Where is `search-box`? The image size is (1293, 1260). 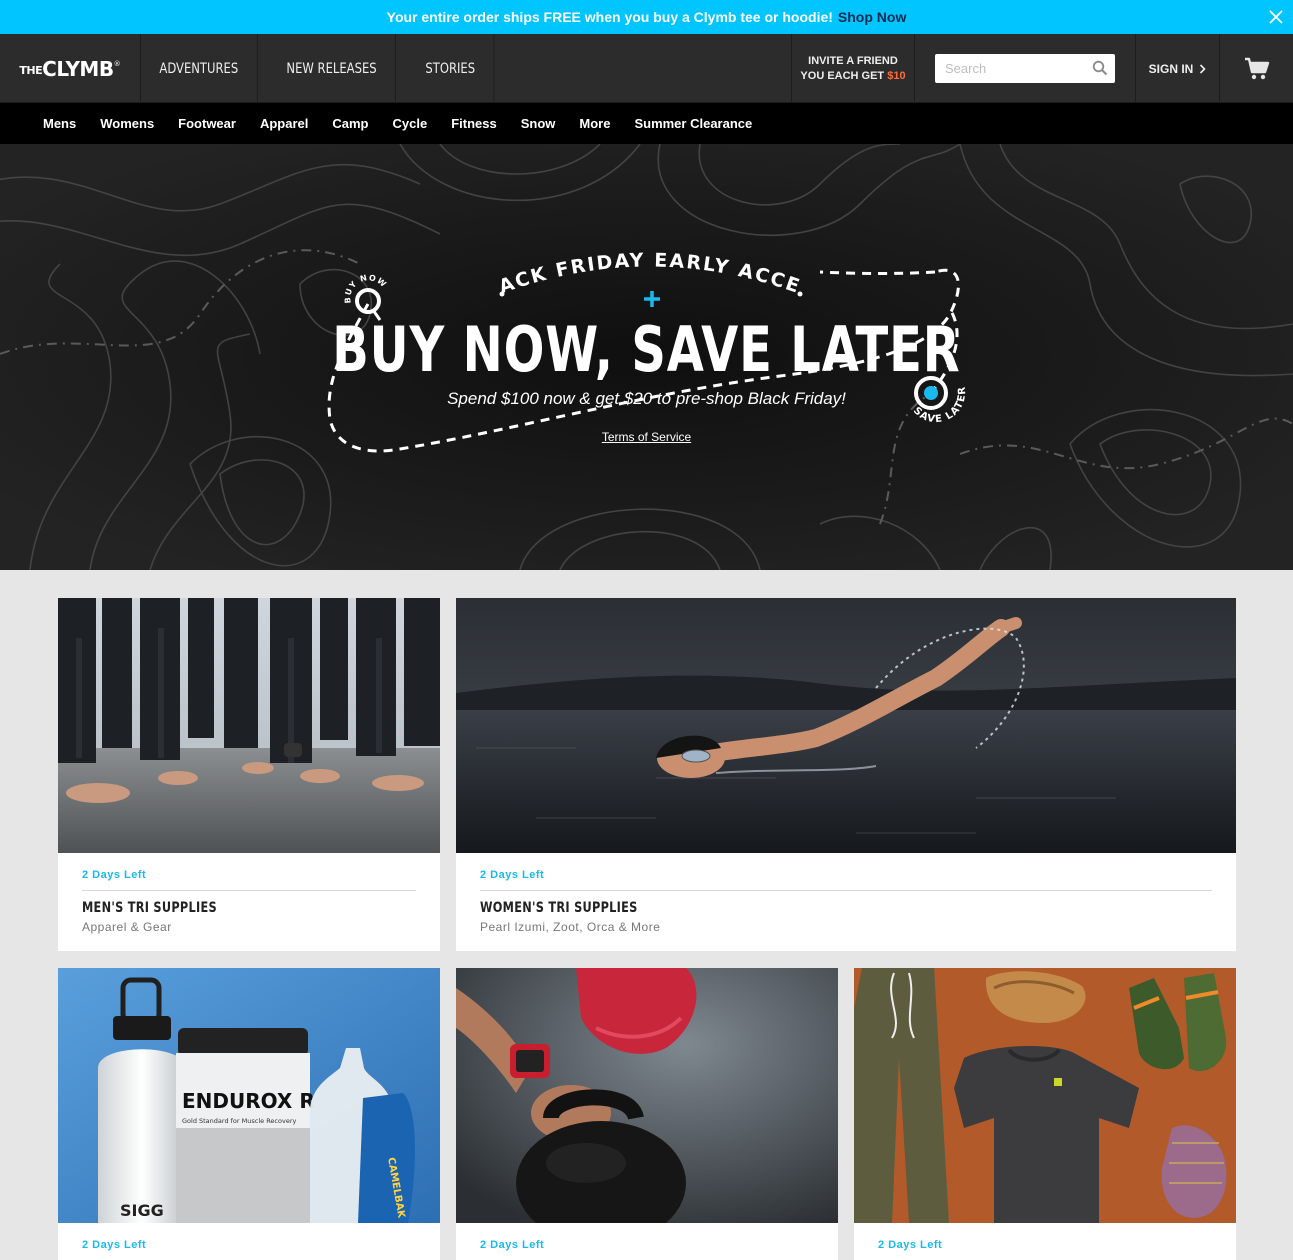 search-box is located at coordinates (1025, 68).